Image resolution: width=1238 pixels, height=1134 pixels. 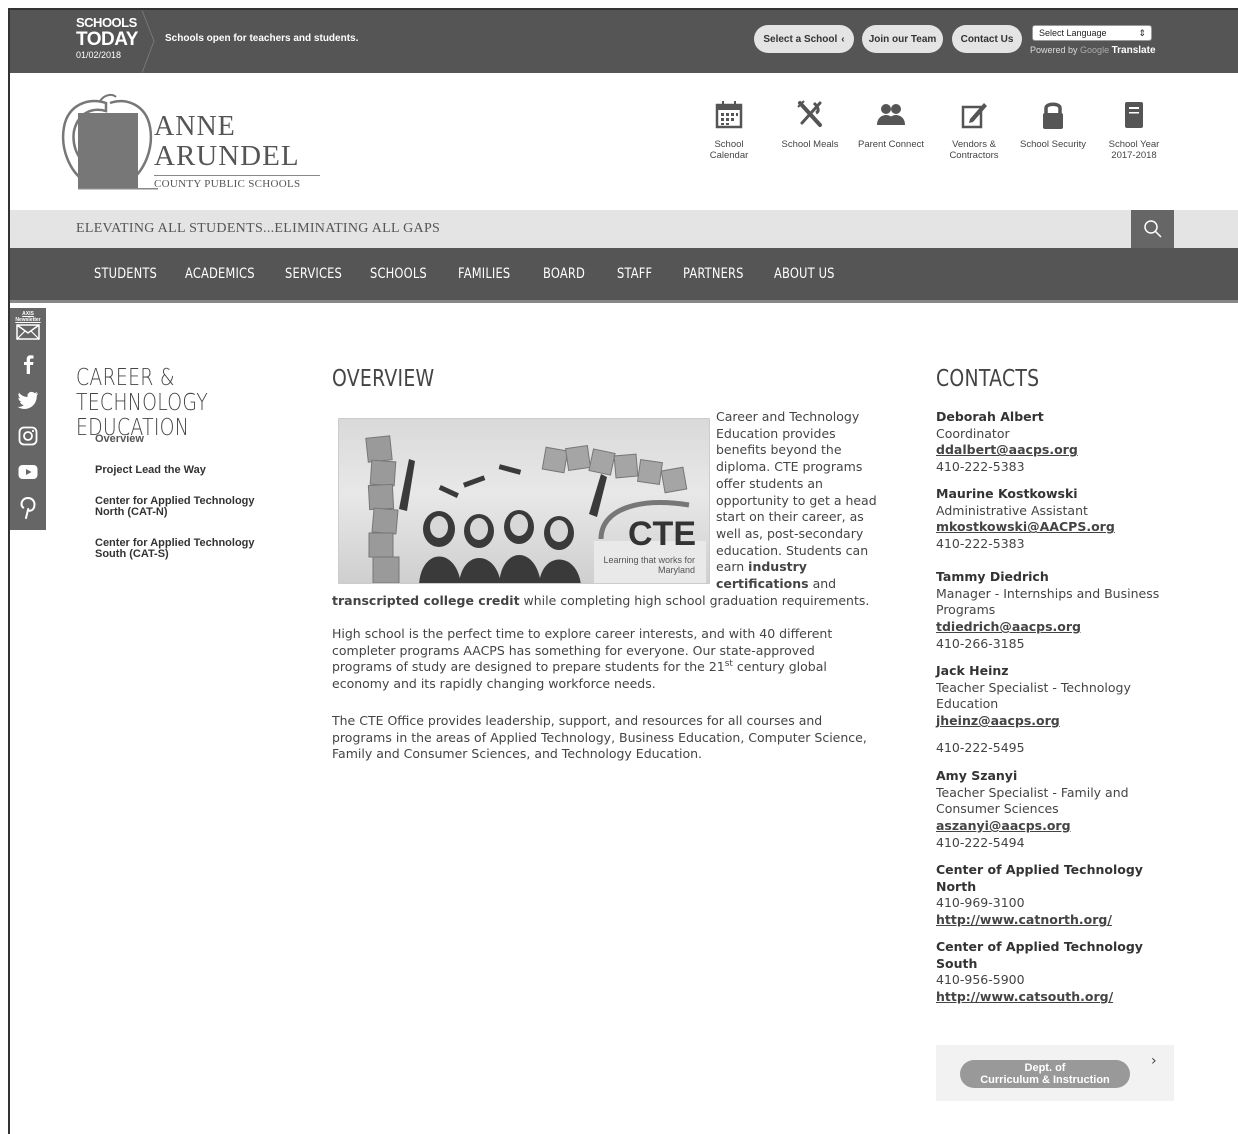 I want to click on contact-us-button: Contact Us, so click(x=987, y=39).